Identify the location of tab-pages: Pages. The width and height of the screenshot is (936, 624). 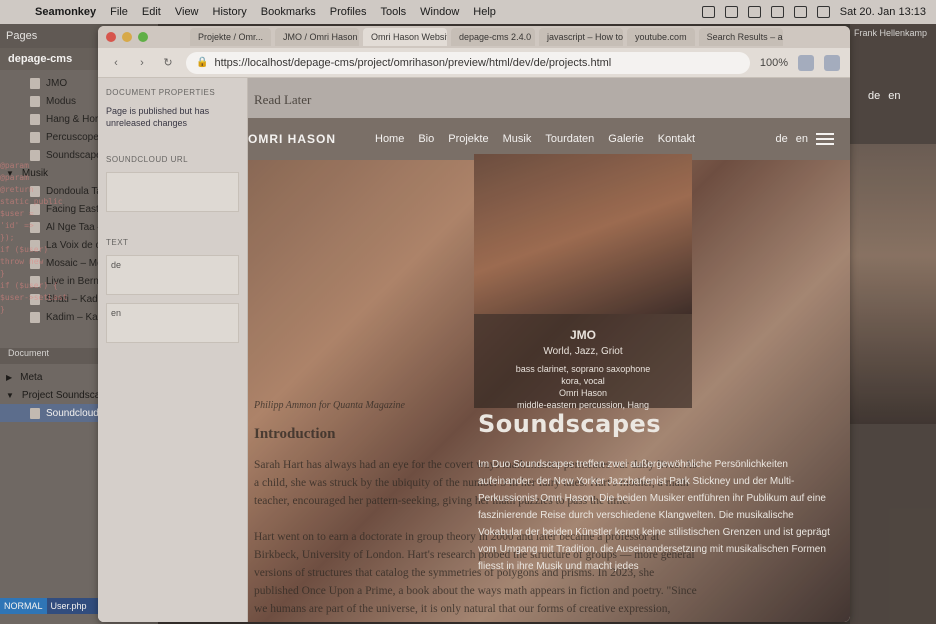
(21, 36).